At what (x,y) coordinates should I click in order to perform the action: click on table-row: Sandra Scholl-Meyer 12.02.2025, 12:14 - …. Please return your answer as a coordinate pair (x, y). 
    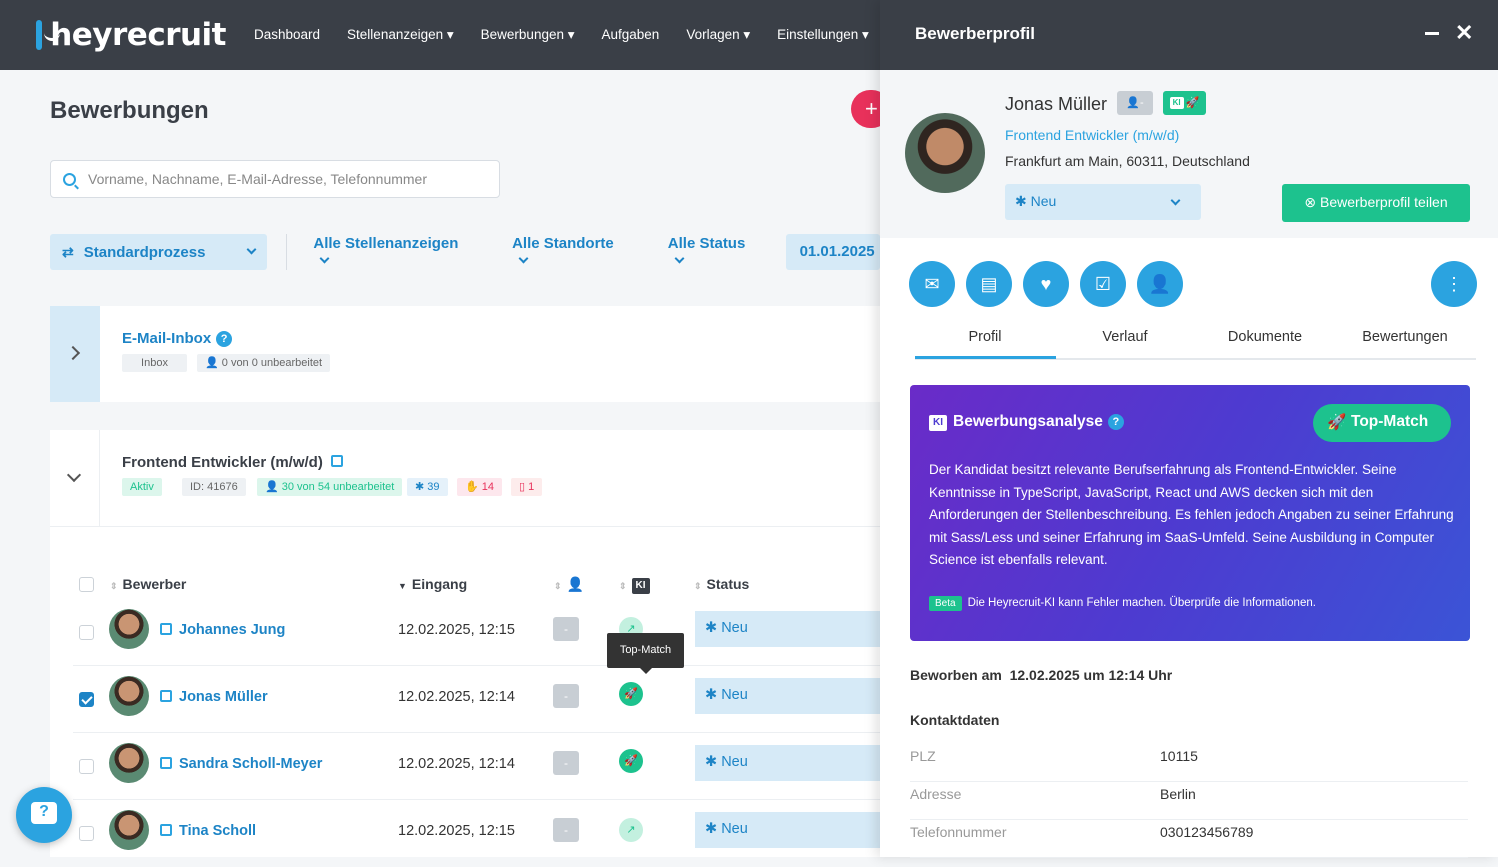
    Looking at the image, I should click on (476, 766).